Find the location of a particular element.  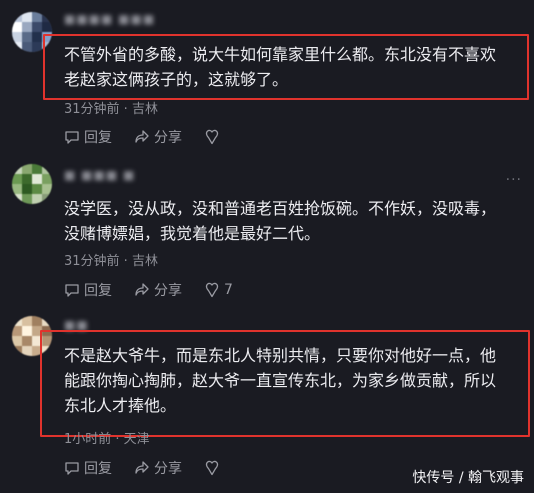

username: ■■ is located at coordinates (76, 326).